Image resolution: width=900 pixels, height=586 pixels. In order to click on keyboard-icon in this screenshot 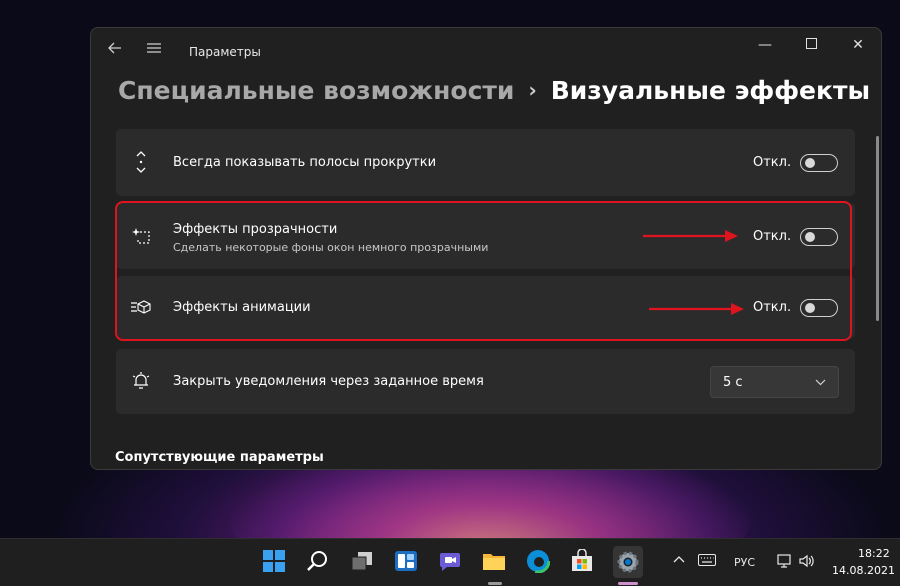, I will do `click(707, 561)`.